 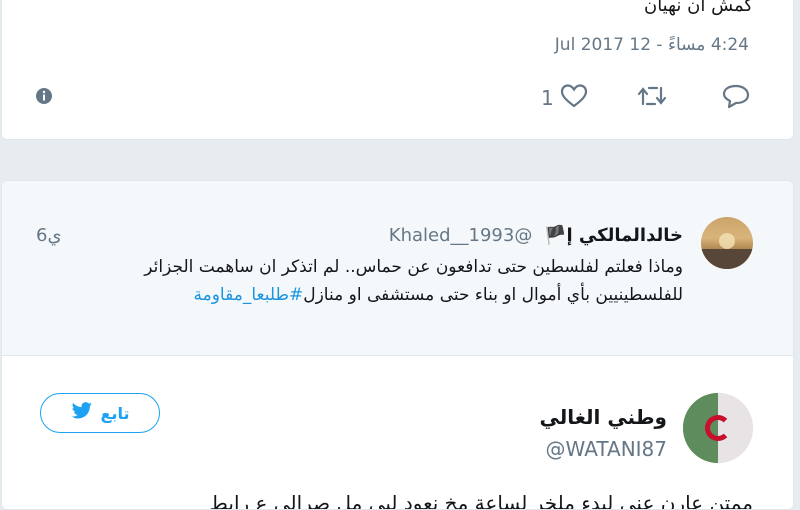 I want to click on like-count: 1, so click(x=547, y=98).